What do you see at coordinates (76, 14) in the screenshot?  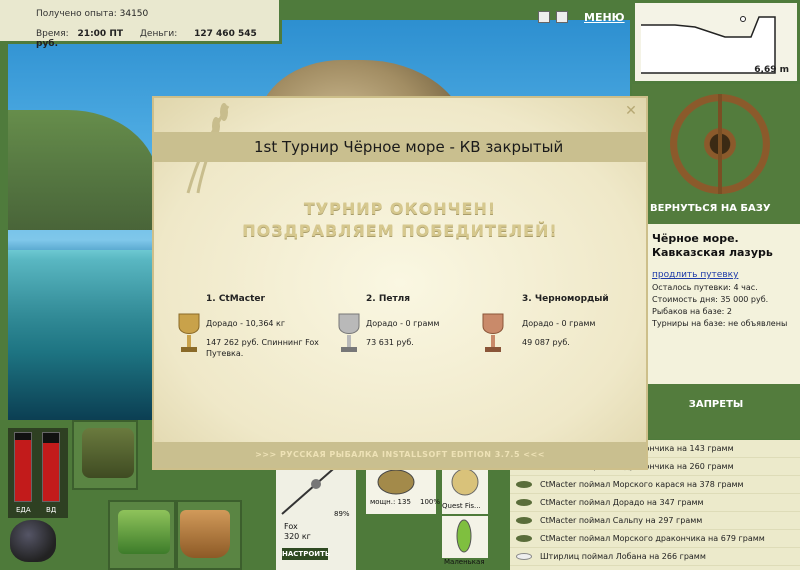 I see `experience-label: Получено опыта:` at bounding box center [76, 14].